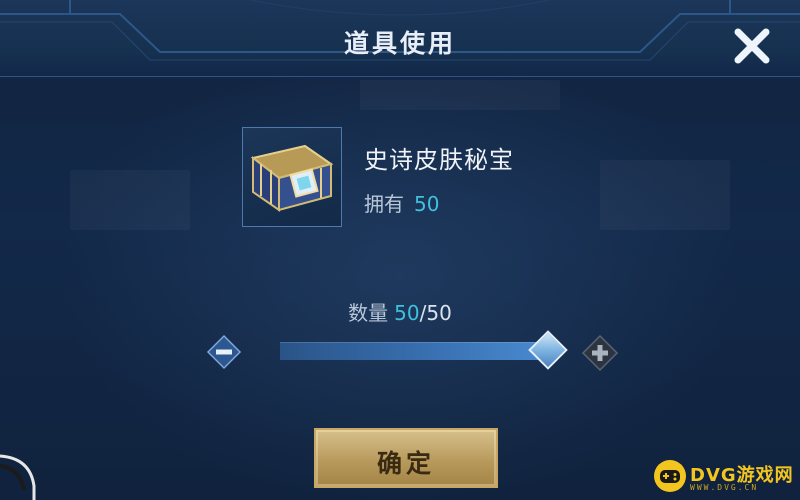 The image size is (800, 500). I want to click on owned-label: 拥有, so click(384, 204).